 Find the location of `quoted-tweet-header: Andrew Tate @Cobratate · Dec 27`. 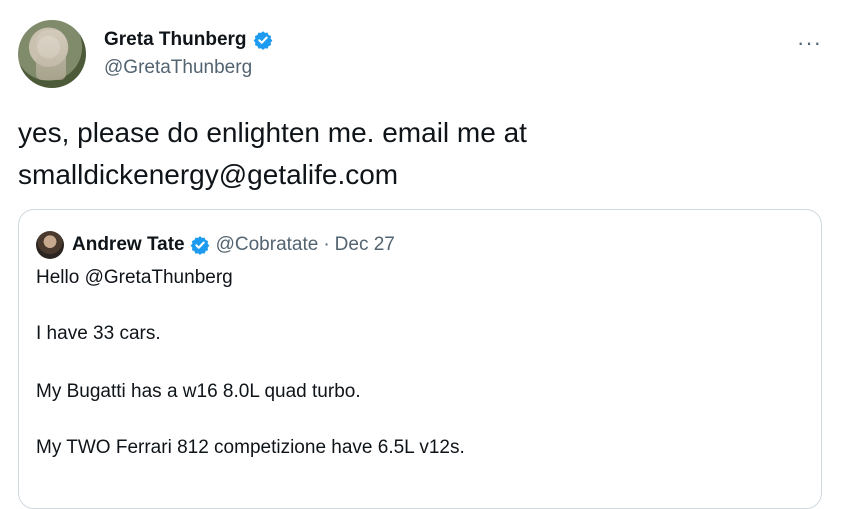

quoted-tweet-header: Andrew Tate @Cobratate · Dec 27 is located at coordinates (215, 245).